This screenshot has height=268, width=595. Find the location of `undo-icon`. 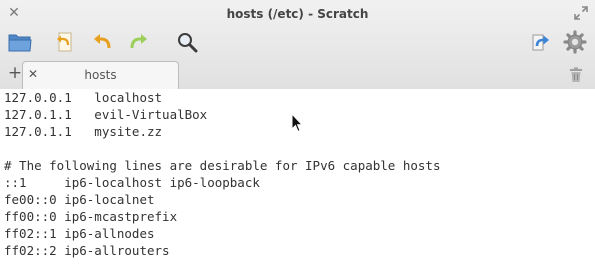

undo-icon is located at coordinates (102, 42).